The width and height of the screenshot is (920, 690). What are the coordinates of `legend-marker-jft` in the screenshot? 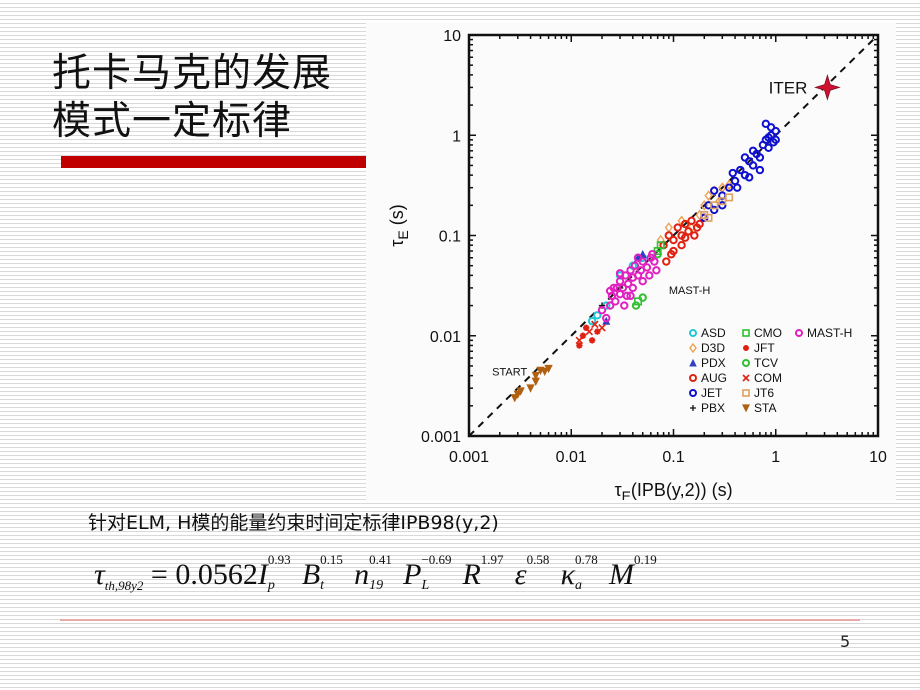 It's located at (746, 348).